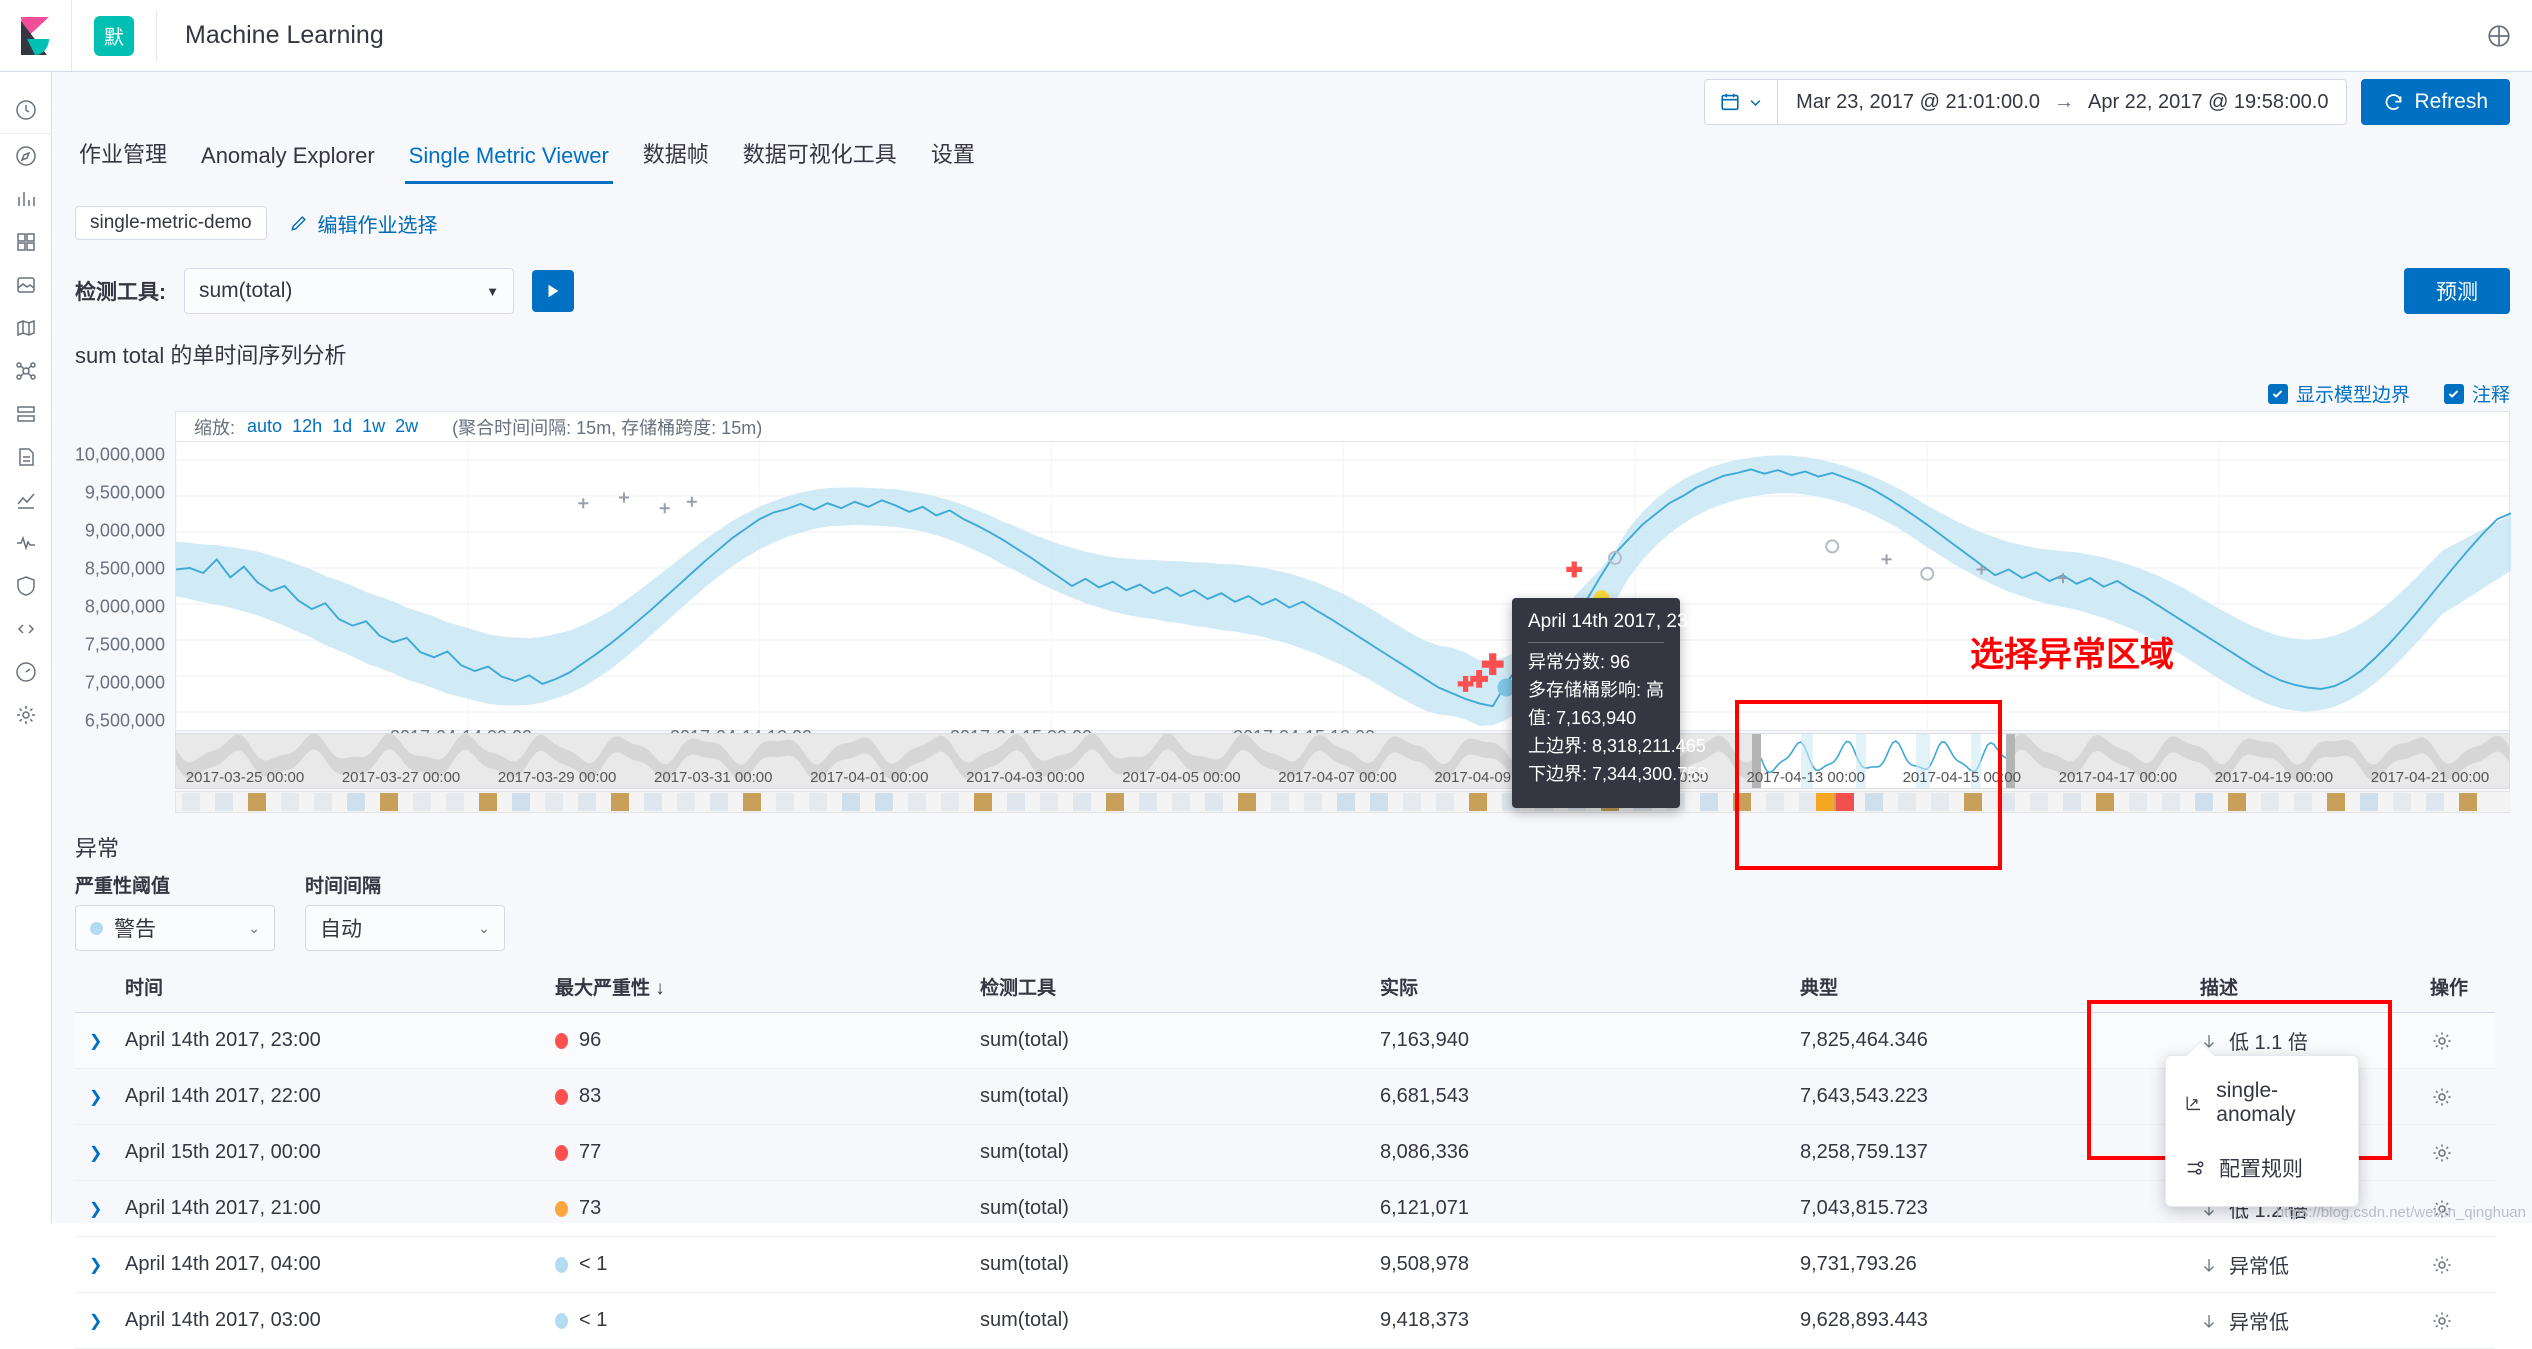 The width and height of the screenshot is (2532, 1349). What do you see at coordinates (2462, 990) in the screenshot?
I see `col-header-actions: 操作` at bounding box center [2462, 990].